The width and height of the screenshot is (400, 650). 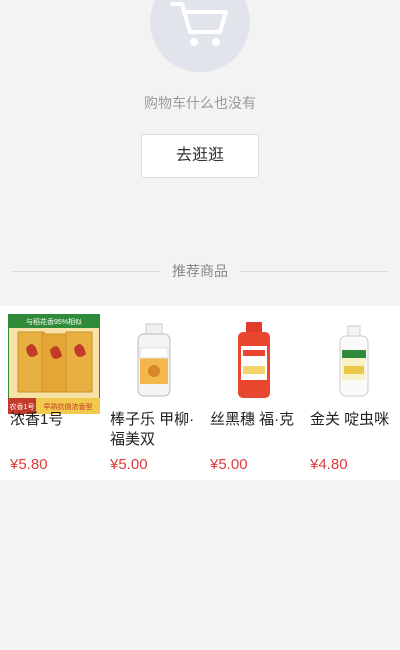 I want to click on recommend-header: 推荐商品, so click(x=200, y=271).